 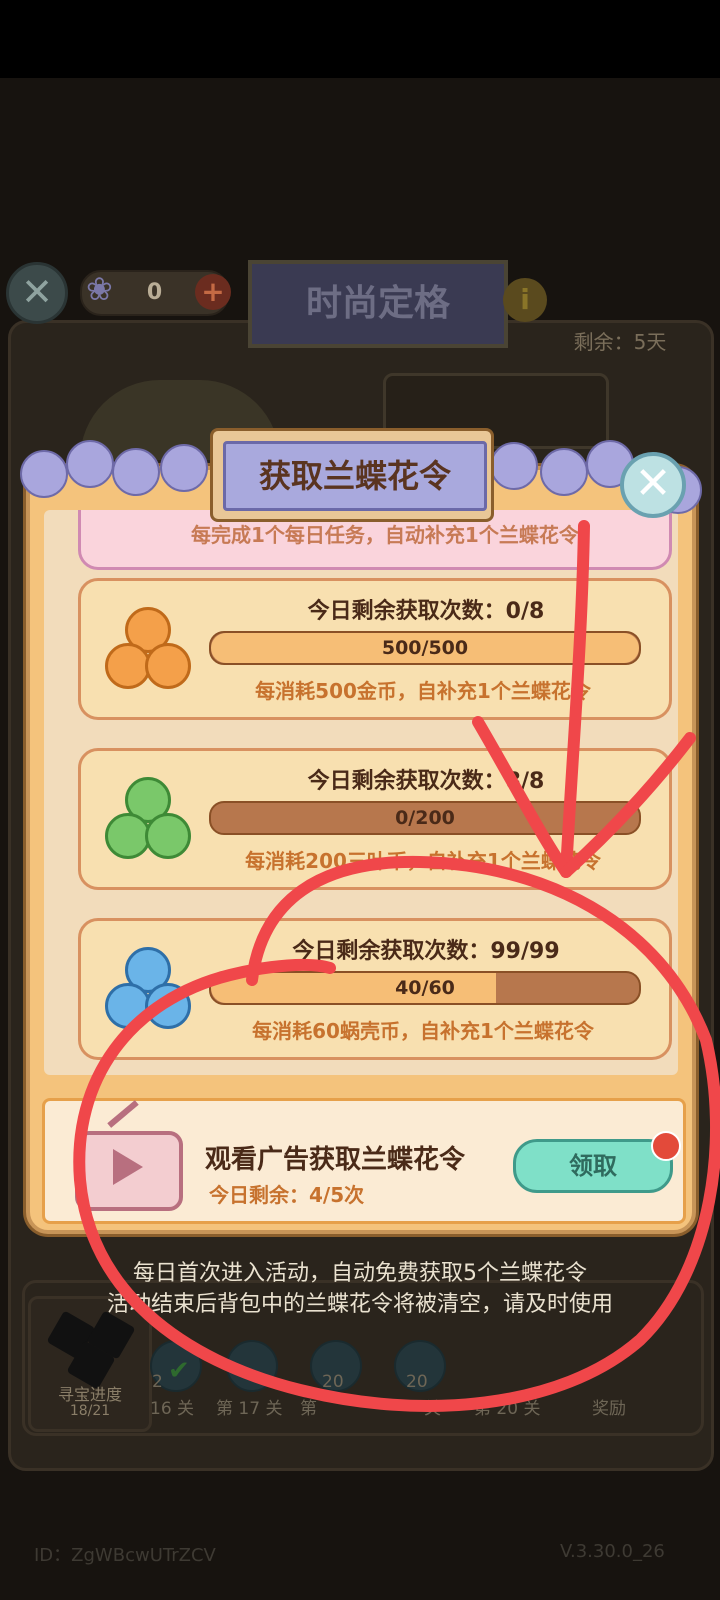 What do you see at coordinates (426, 781) in the screenshot?
I see `clover-card-title: 今日剩余获取次数：8/8` at bounding box center [426, 781].